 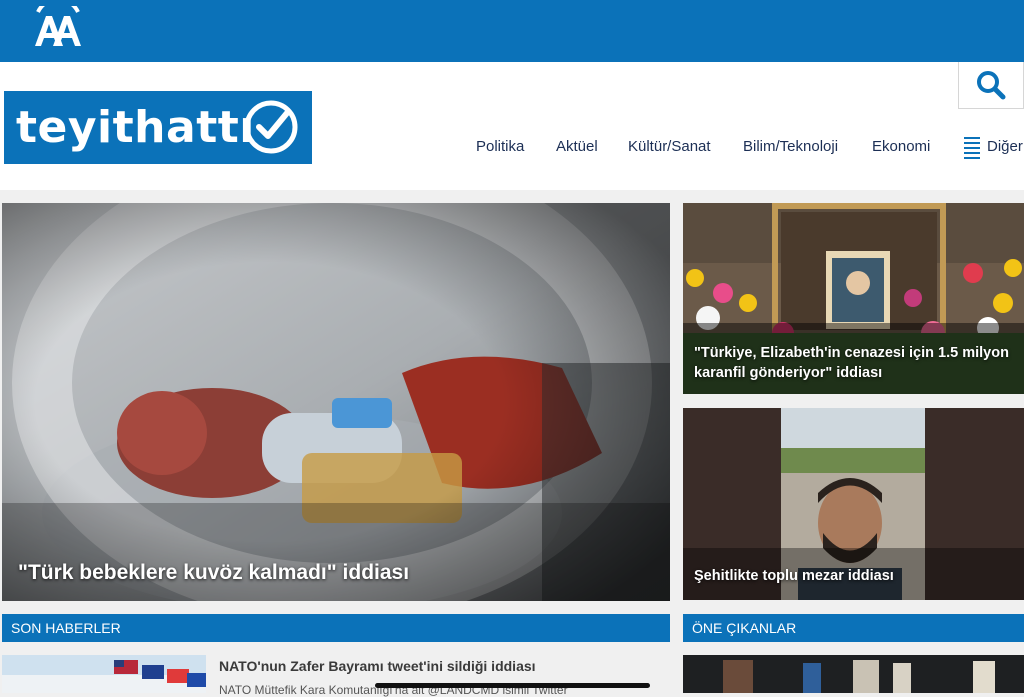 What do you see at coordinates (669, 146) in the screenshot?
I see `nav-item-kultur-sanat: Kültür/Sanat` at bounding box center [669, 146].